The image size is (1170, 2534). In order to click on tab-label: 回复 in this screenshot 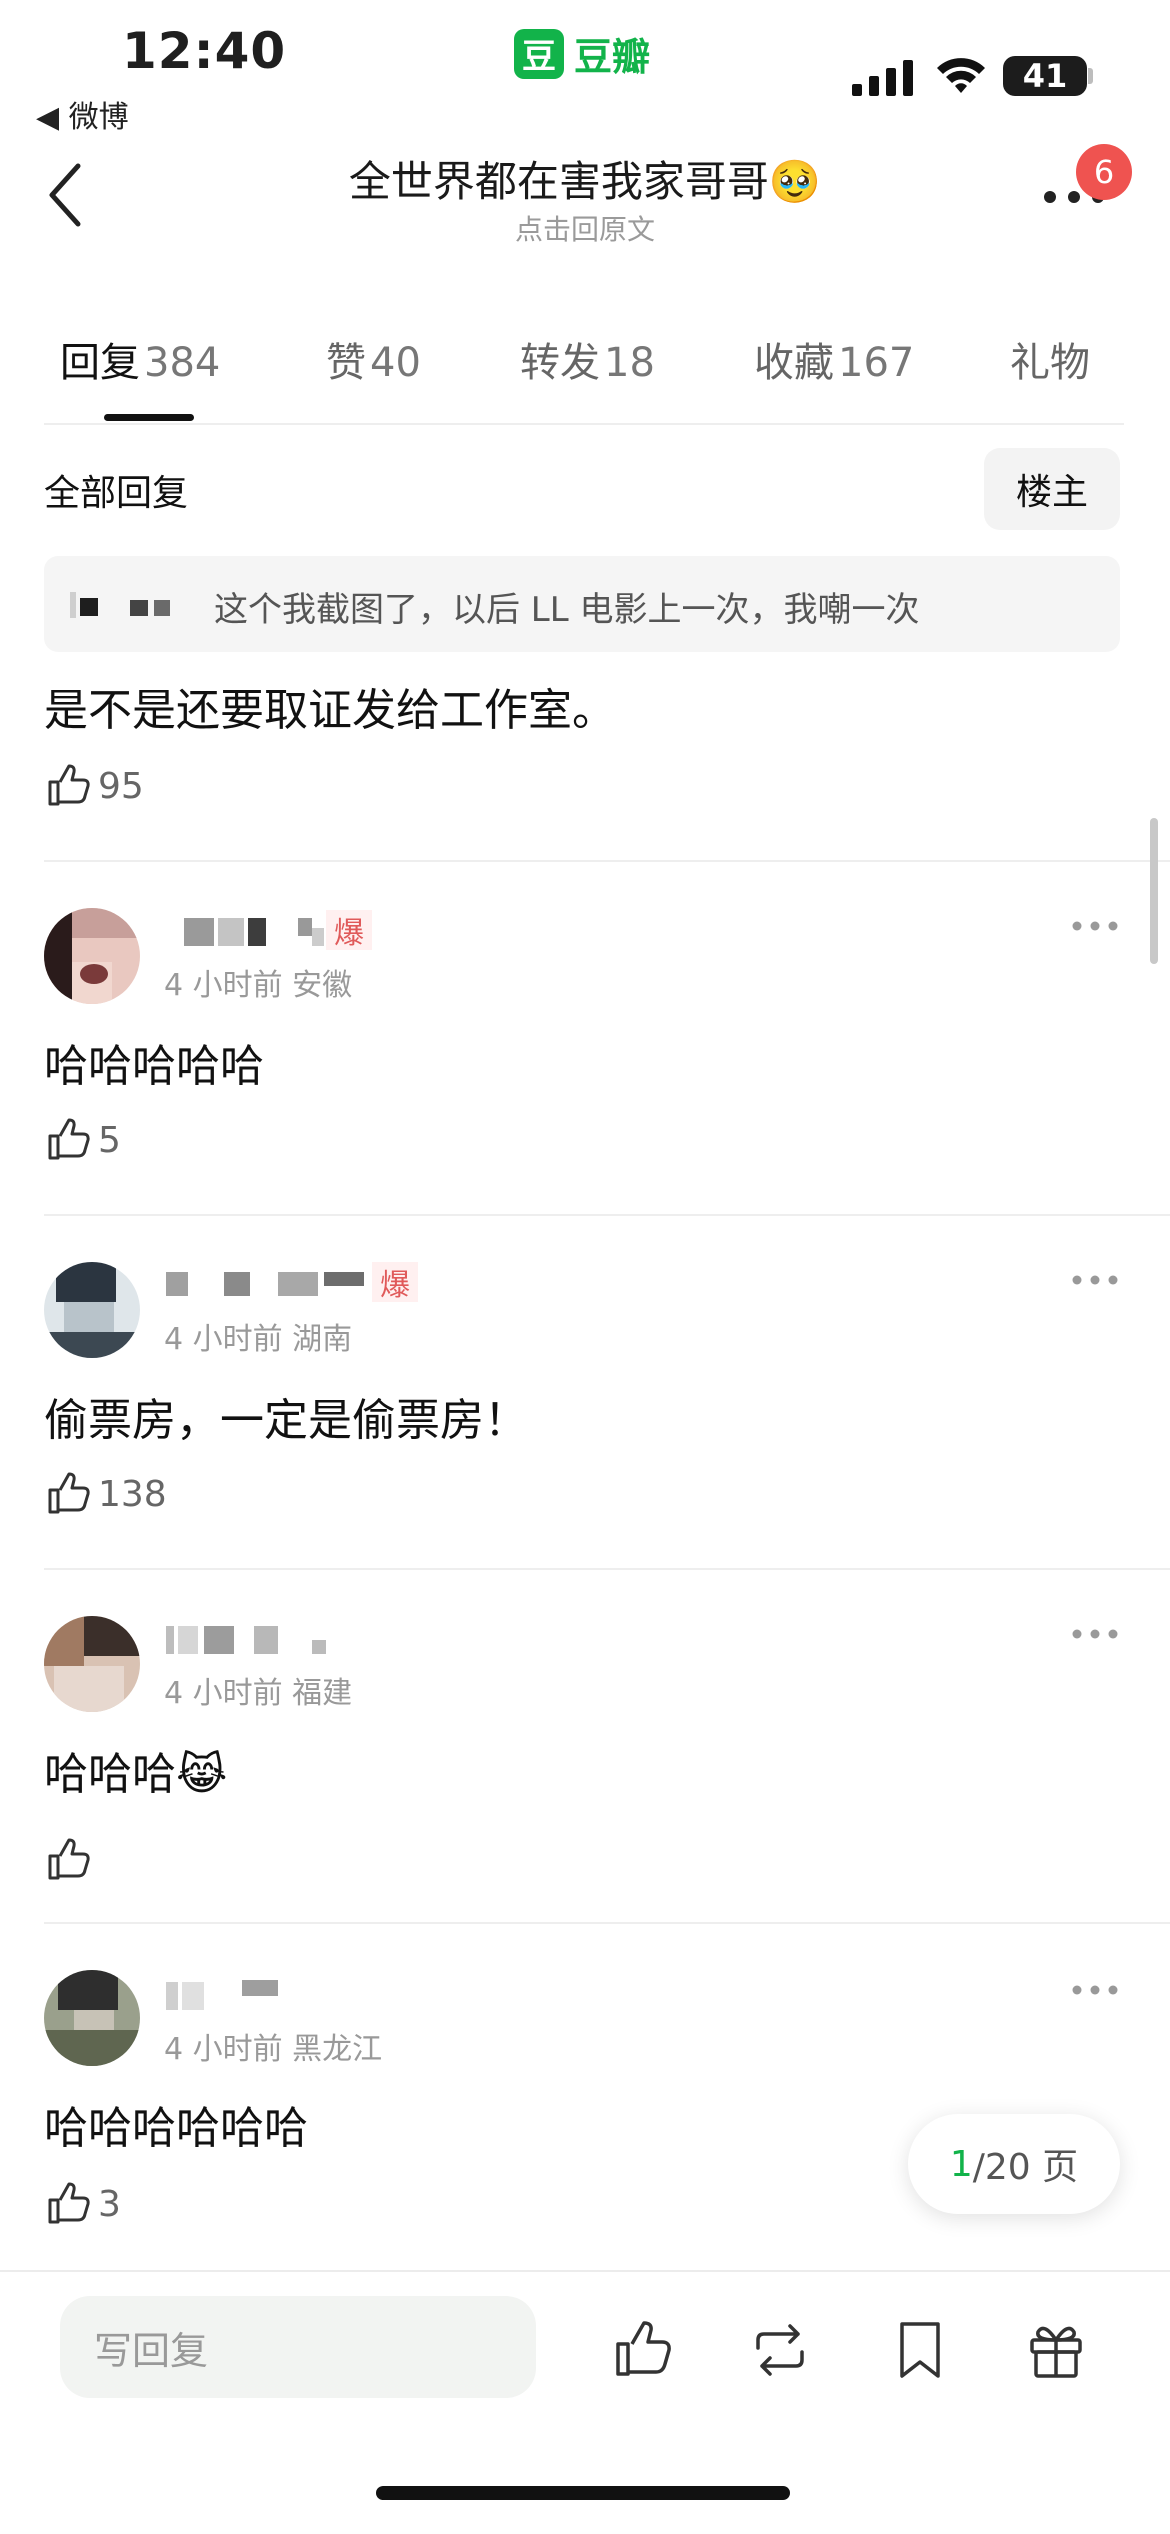, I will do `click(100, 363)`.